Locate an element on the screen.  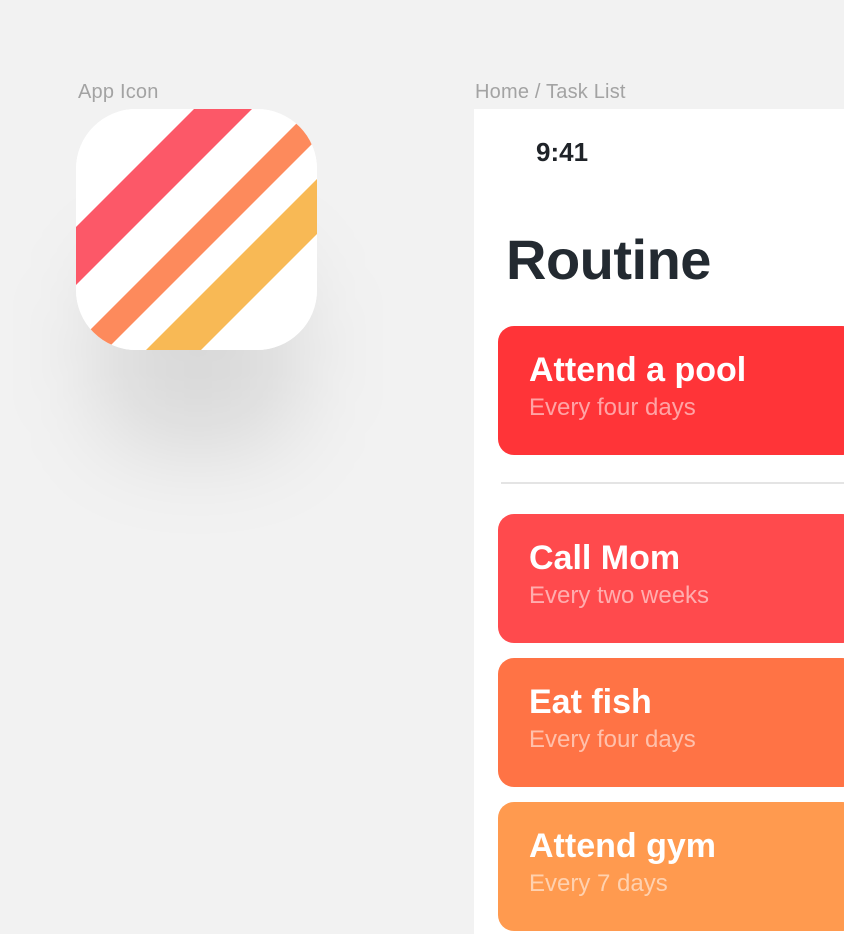
status-bar-time: 9:41 is located at coordinates (562, 152).